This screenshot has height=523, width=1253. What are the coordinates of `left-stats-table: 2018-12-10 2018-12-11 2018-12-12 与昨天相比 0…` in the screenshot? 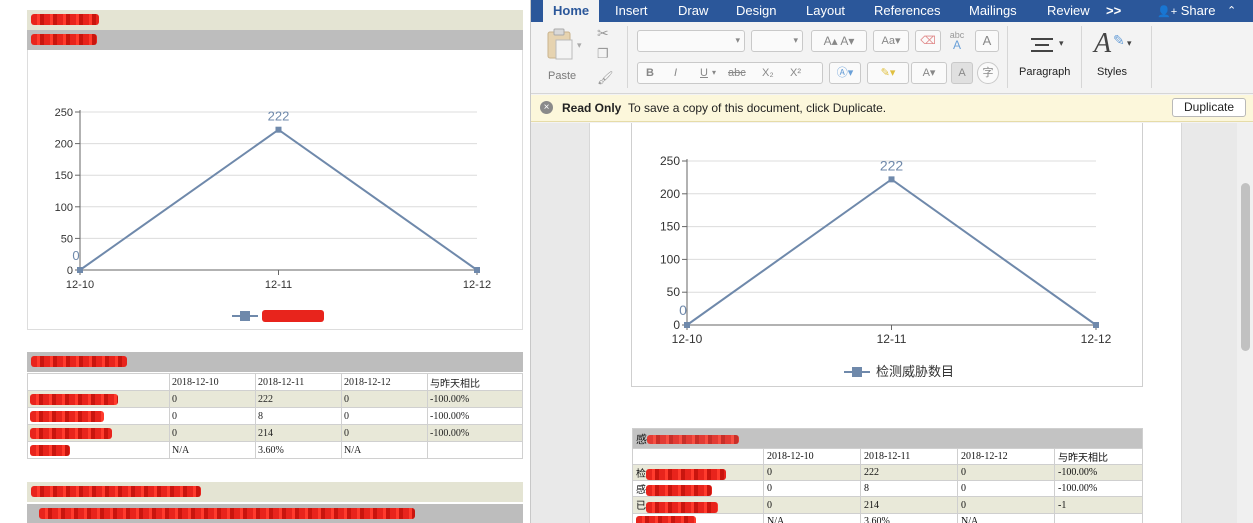 It's located at (275, 416).